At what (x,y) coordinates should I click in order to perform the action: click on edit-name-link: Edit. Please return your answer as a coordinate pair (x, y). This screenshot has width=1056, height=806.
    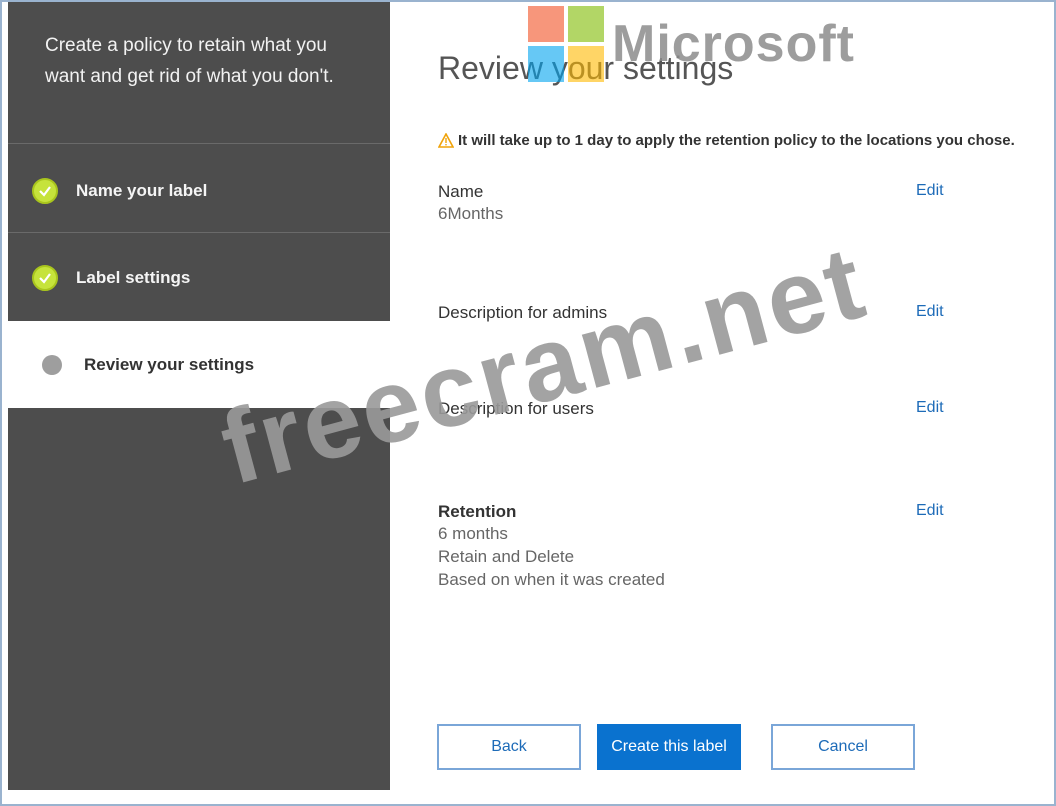
    Looking at the image, I should click on (930, 191).